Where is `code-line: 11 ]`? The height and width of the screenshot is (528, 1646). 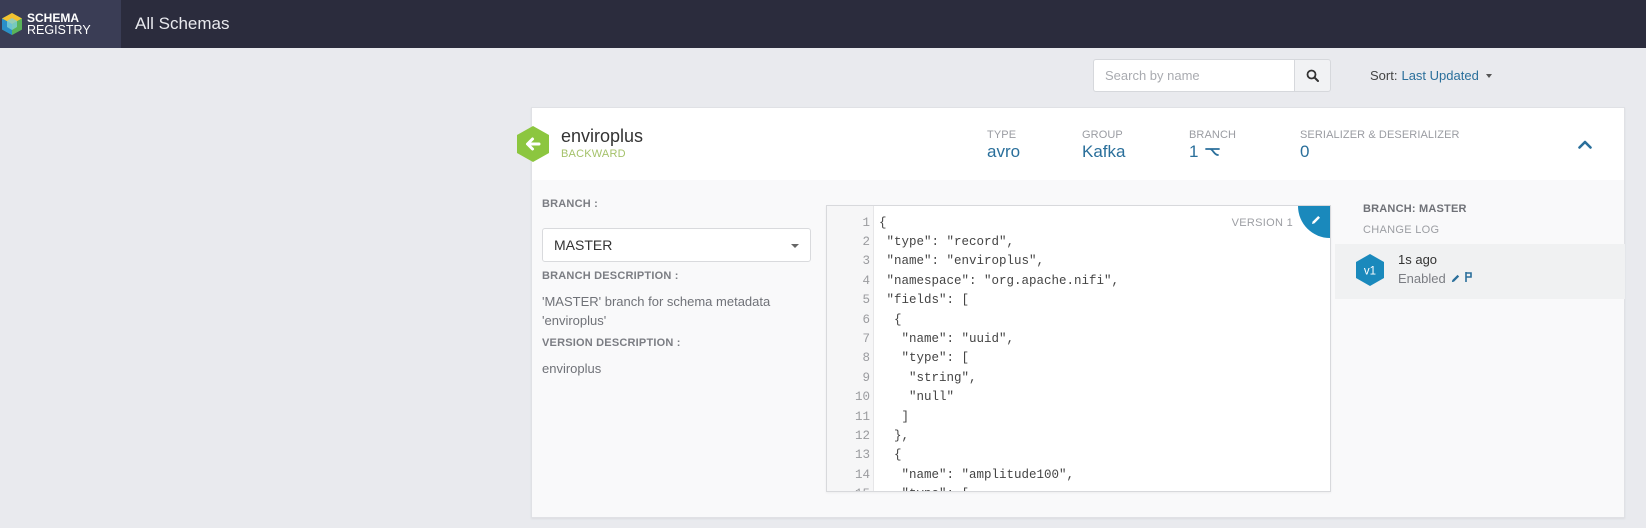 code-line: 11 ] is located at coordinates (1078, 416).